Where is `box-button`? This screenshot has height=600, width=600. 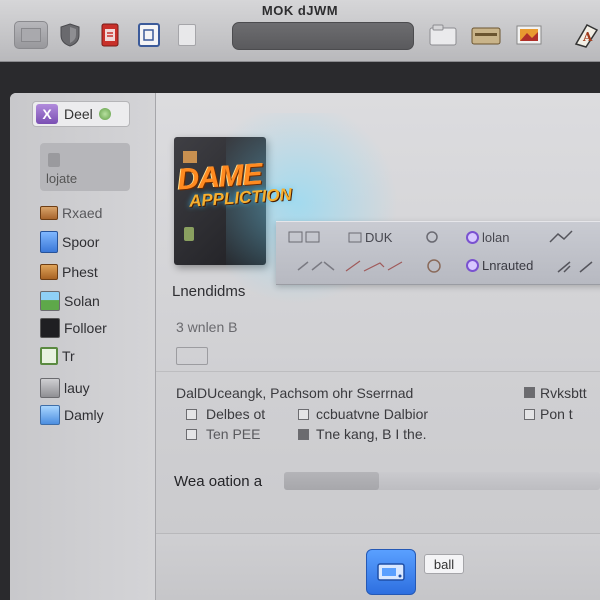
box-button is located at coordinates (486, 35).